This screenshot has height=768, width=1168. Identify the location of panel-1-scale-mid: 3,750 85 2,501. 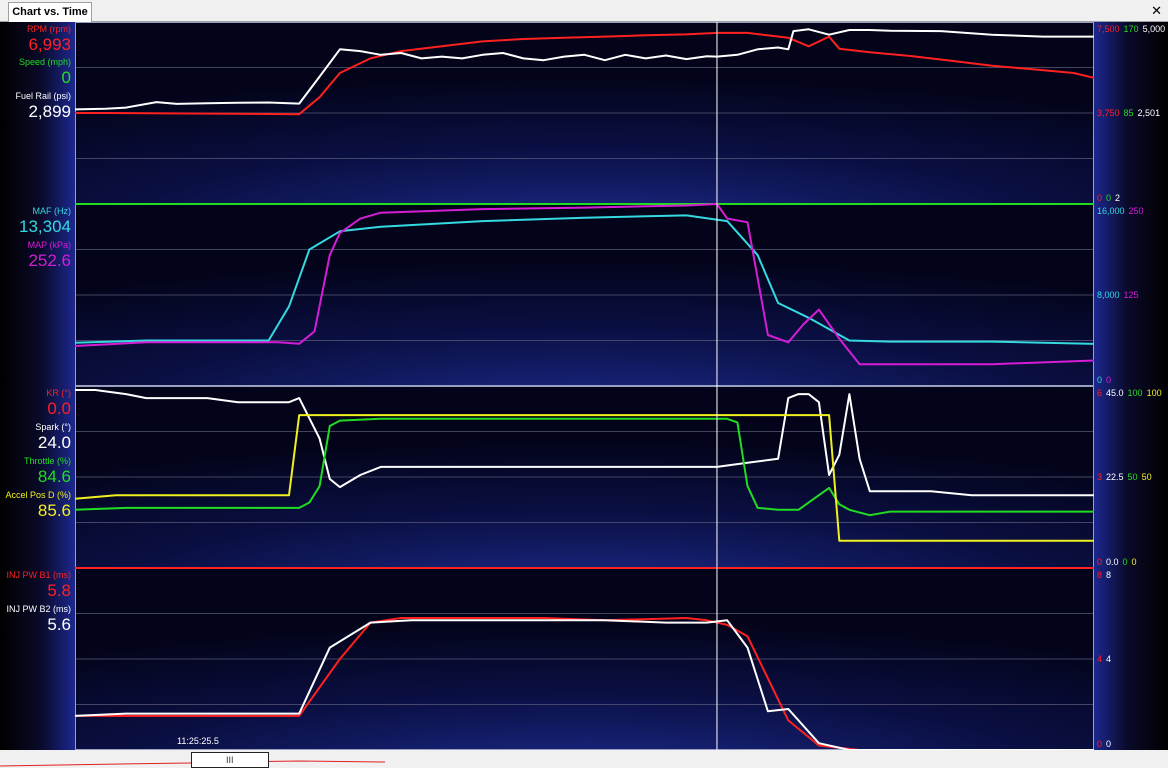
(1130, 113).